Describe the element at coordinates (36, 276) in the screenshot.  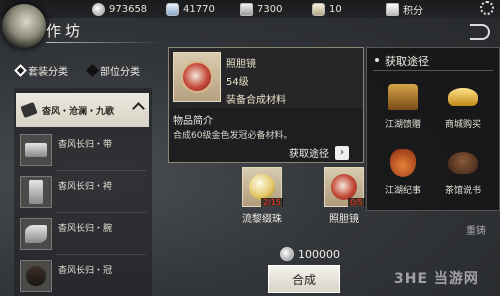
I see `crown-icon` at that location.